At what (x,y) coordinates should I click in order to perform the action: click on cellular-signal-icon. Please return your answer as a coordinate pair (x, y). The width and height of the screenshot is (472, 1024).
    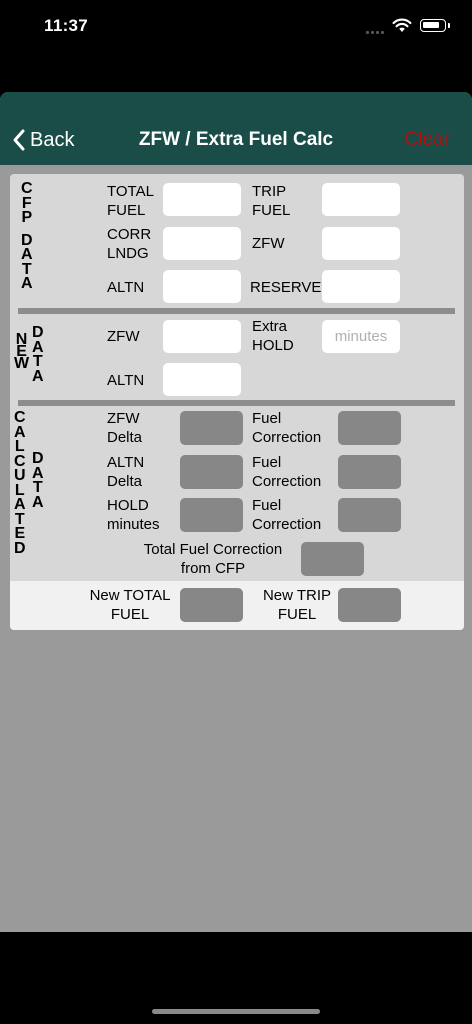
    Looking at the image, I should click on (377, 31).